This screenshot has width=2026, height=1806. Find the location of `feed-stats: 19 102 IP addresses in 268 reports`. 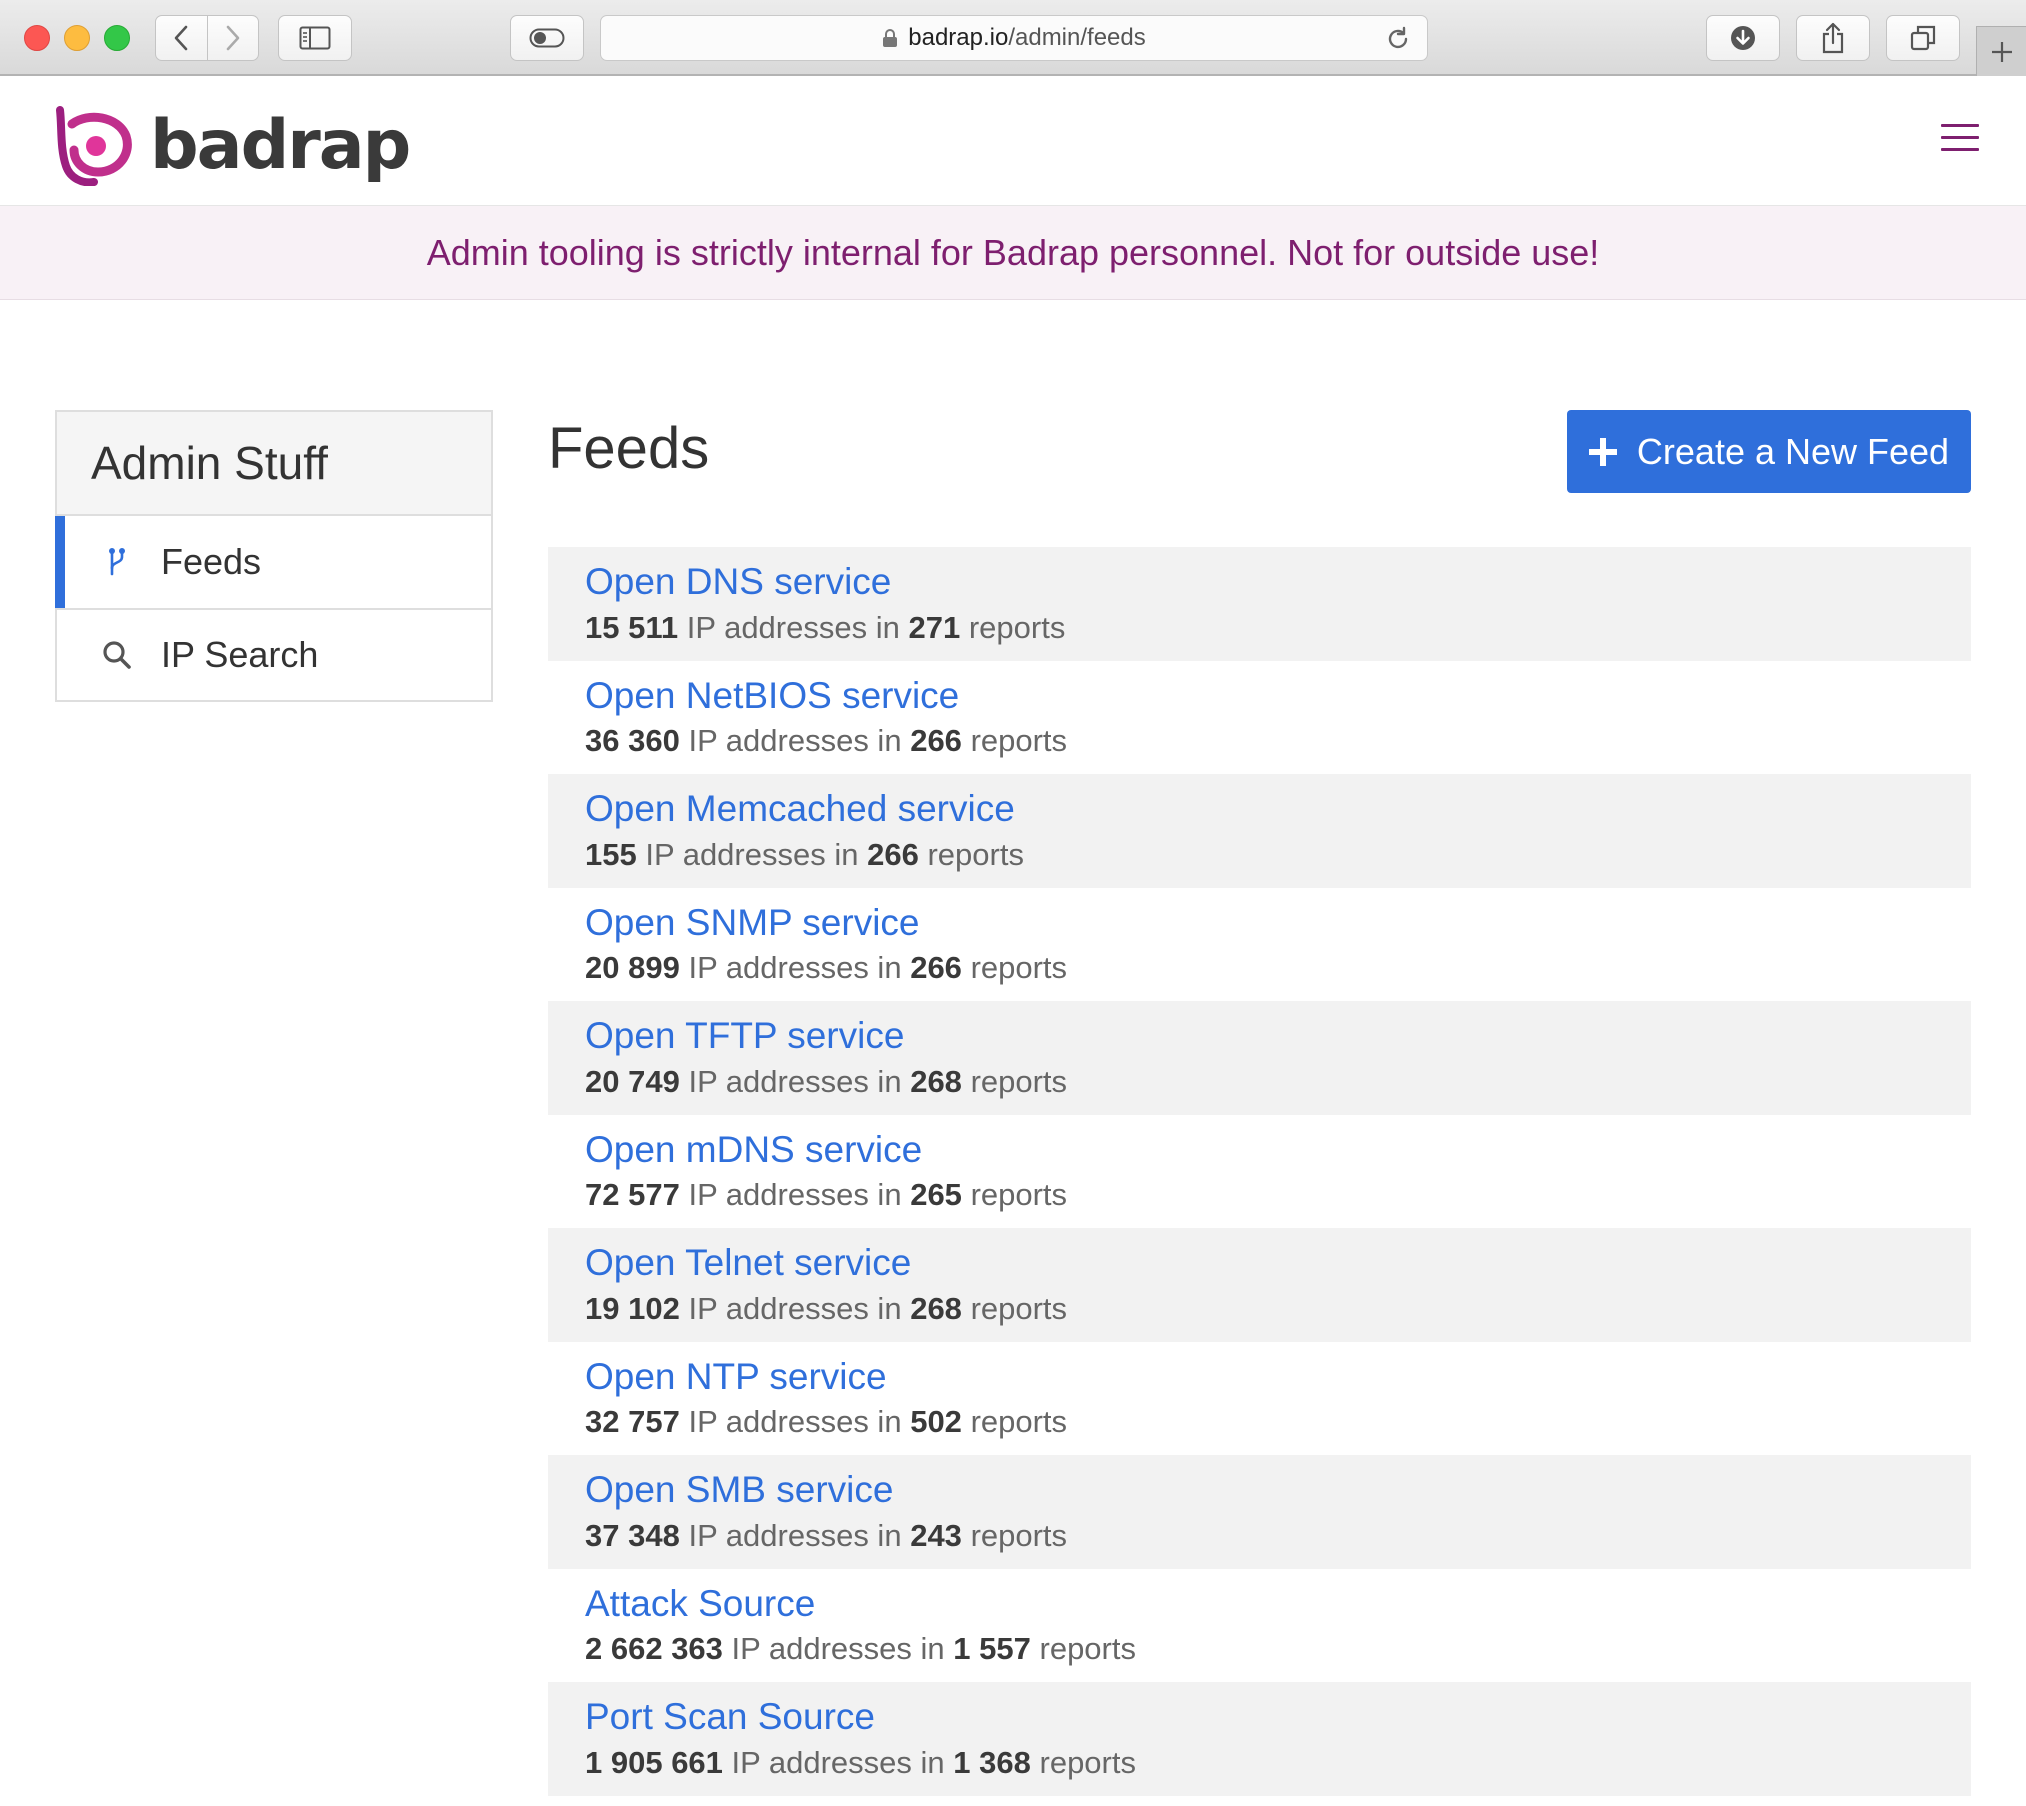

feed-stats: 19 102 IP addresses in 268 reports is located at coordinates (1278, 1309).